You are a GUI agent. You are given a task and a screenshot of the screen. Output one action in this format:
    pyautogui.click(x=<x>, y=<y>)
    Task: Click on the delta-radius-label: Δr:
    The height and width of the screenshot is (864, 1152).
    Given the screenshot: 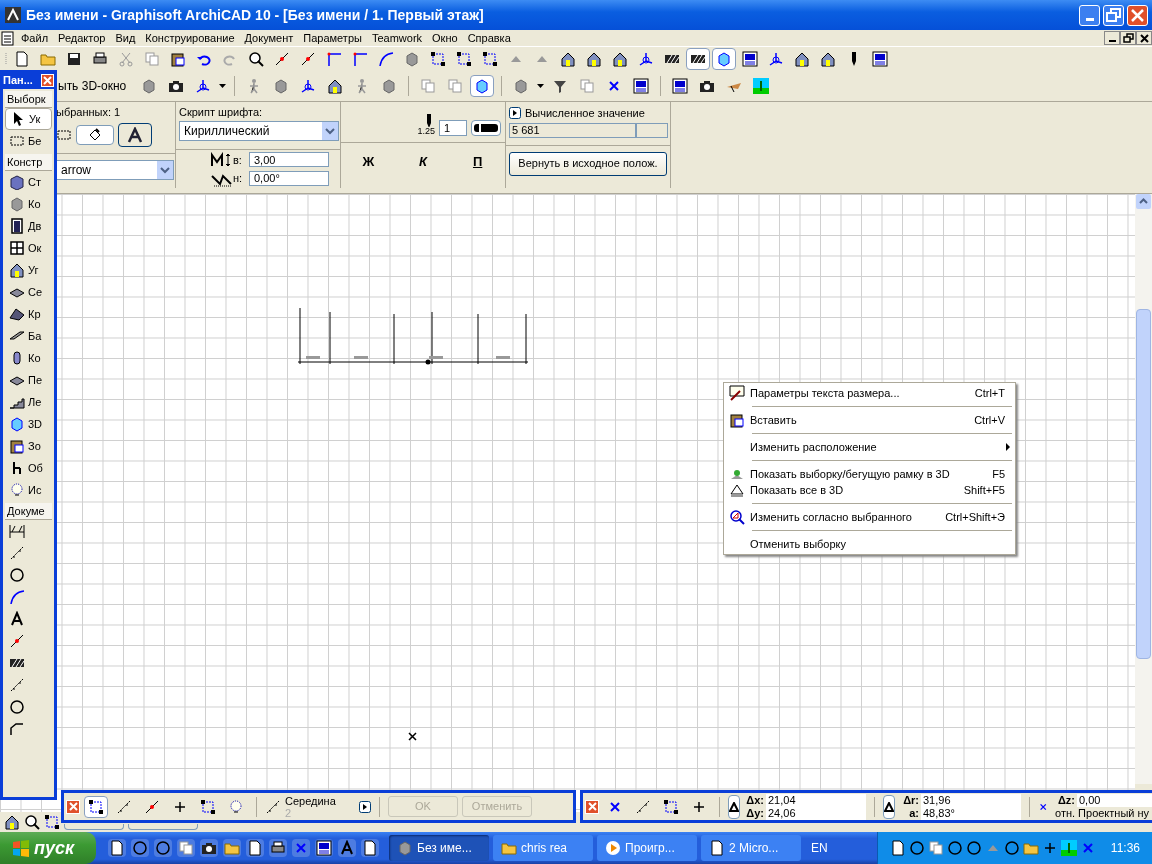 What is the action you would take?
    pyautogui.click(x=911, y=800)
    